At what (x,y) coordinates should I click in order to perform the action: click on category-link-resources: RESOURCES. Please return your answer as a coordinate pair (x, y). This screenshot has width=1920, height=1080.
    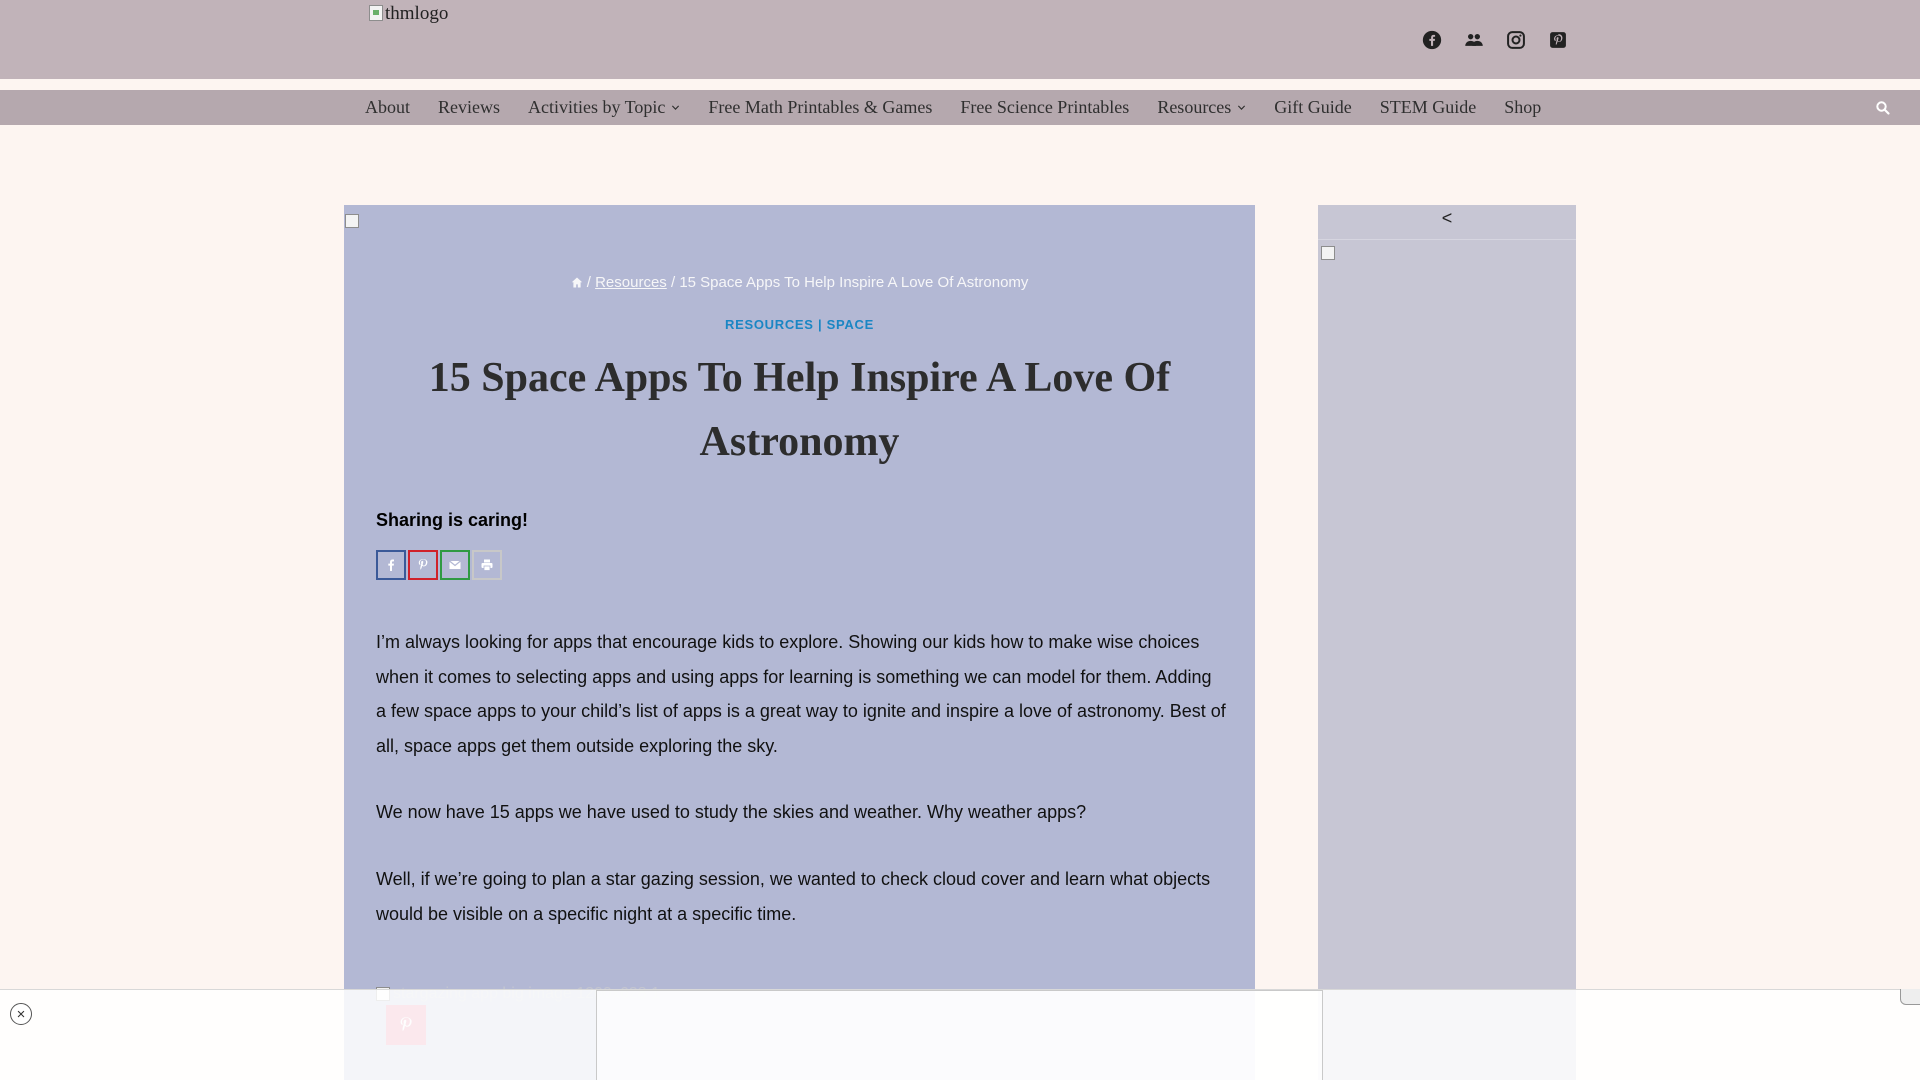
    Looking at the image, I should click on (769, 324).